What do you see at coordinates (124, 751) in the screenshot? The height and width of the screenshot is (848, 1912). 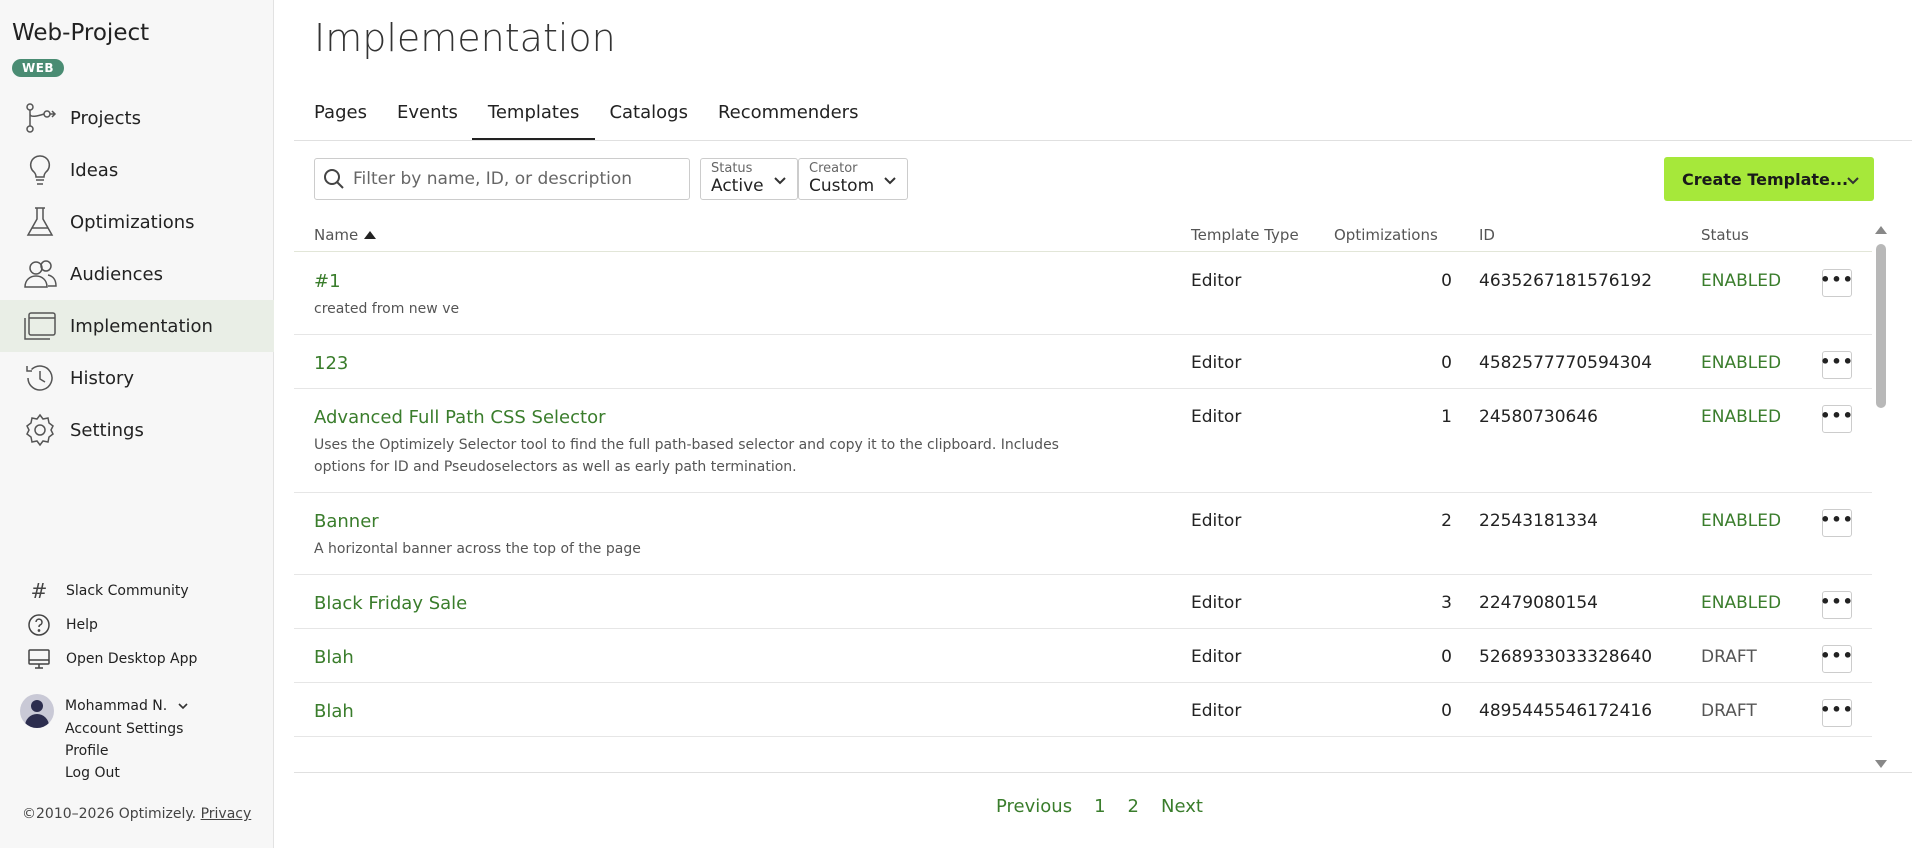 I see `profile-link: Profile` at bounding box center [124, 751].